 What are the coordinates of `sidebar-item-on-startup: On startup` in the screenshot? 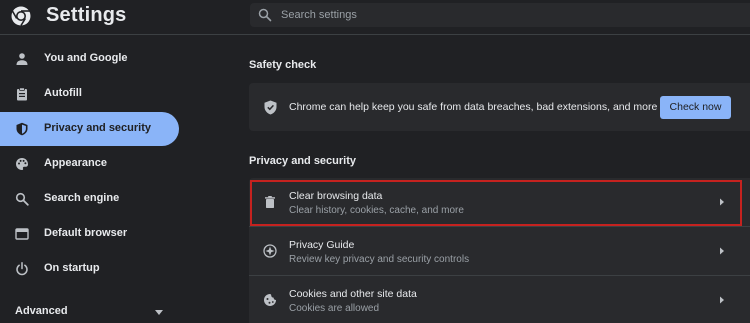 It's located at (89, 269).